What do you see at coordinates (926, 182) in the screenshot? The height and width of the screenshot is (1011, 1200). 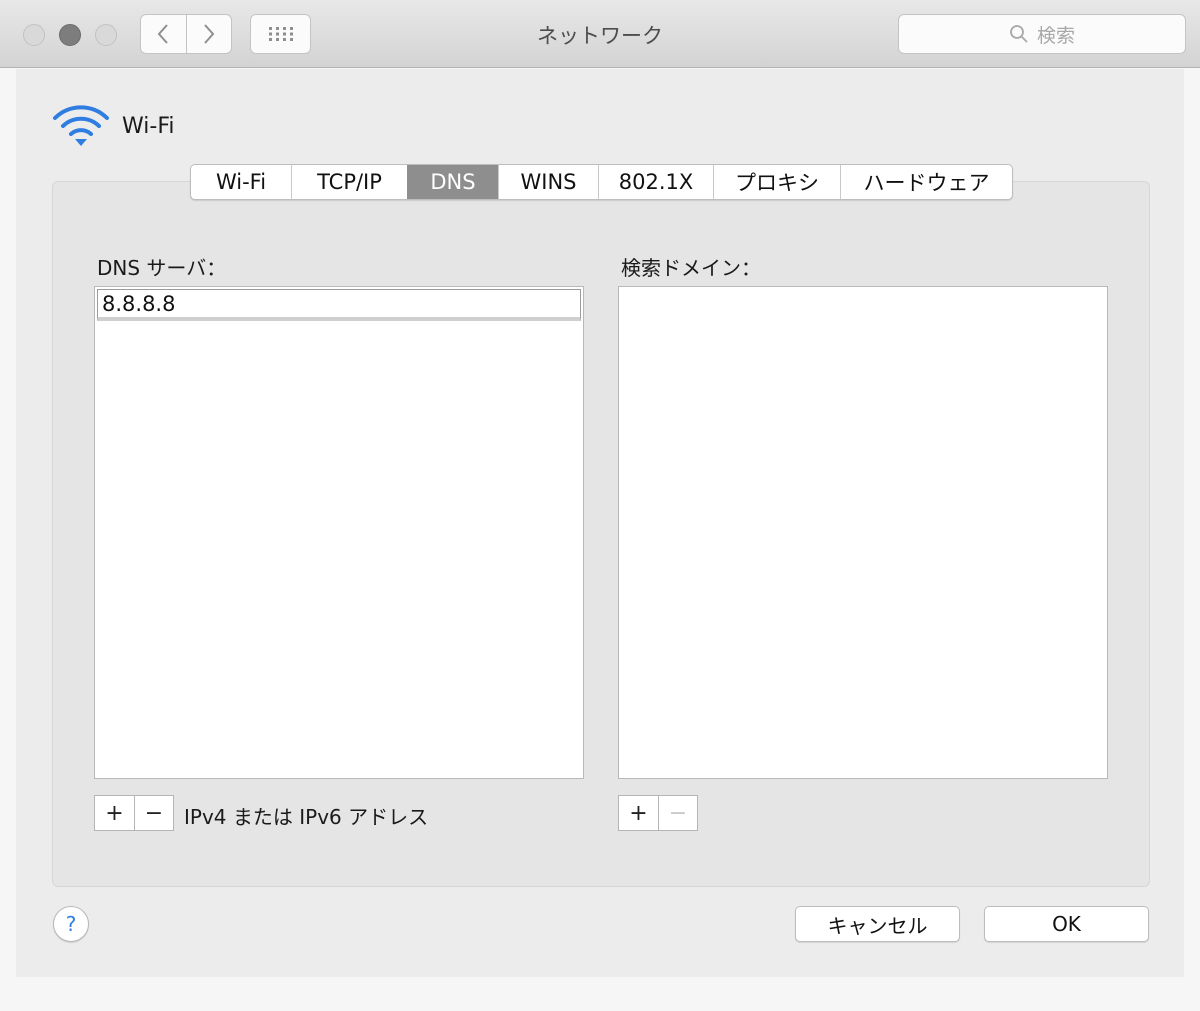 I see `tab-hardware: ハードウェア` at bounding box center [926, 182].